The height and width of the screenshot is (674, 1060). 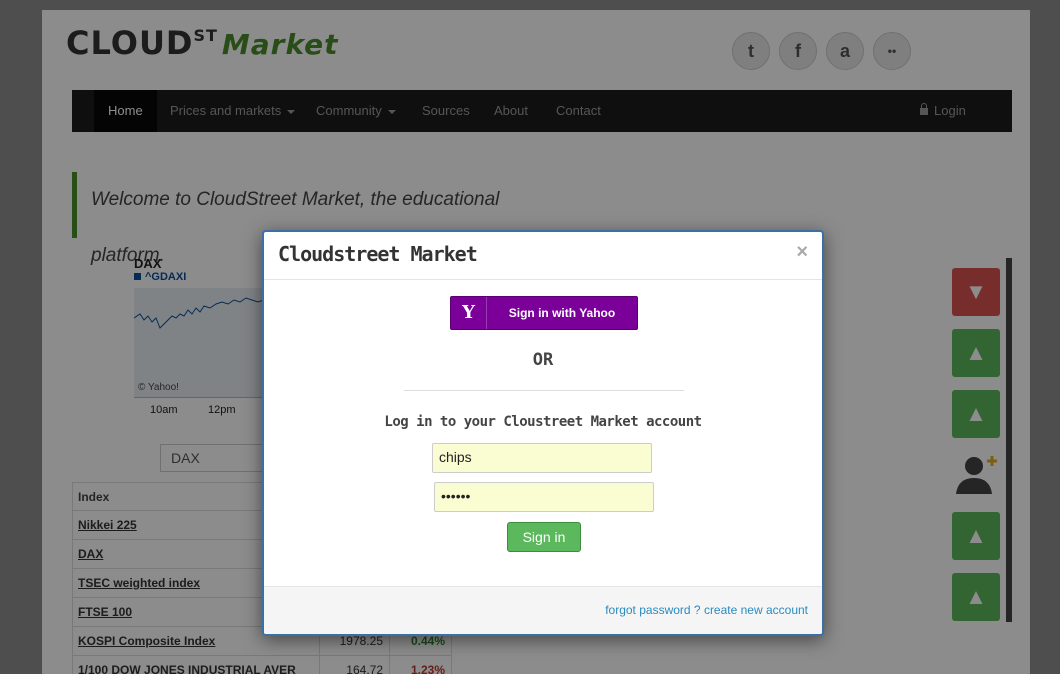 I want to click on modal-footer: forgot password ? create new account, so click(x=543, y=610).